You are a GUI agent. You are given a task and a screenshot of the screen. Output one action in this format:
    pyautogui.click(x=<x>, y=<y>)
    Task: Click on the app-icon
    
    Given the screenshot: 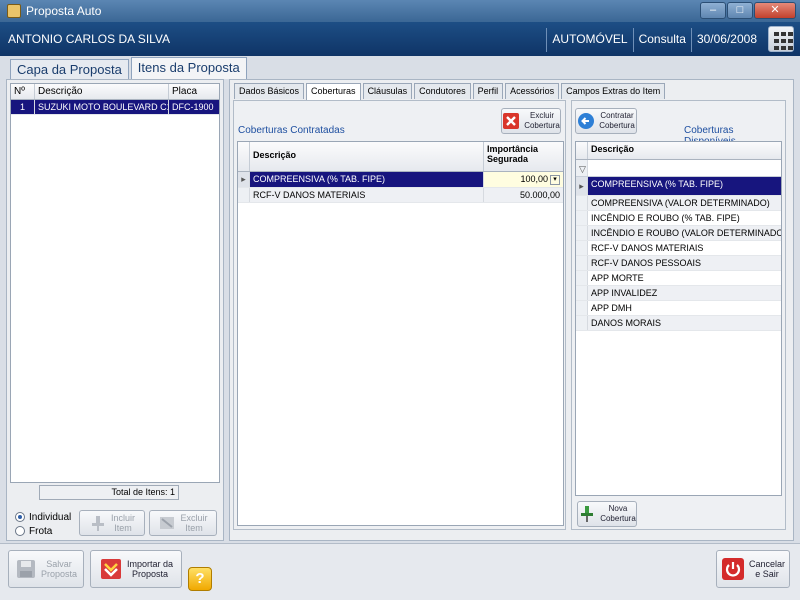 What is the action you would take?
    pyautogui.click(x=14, y=11)
    